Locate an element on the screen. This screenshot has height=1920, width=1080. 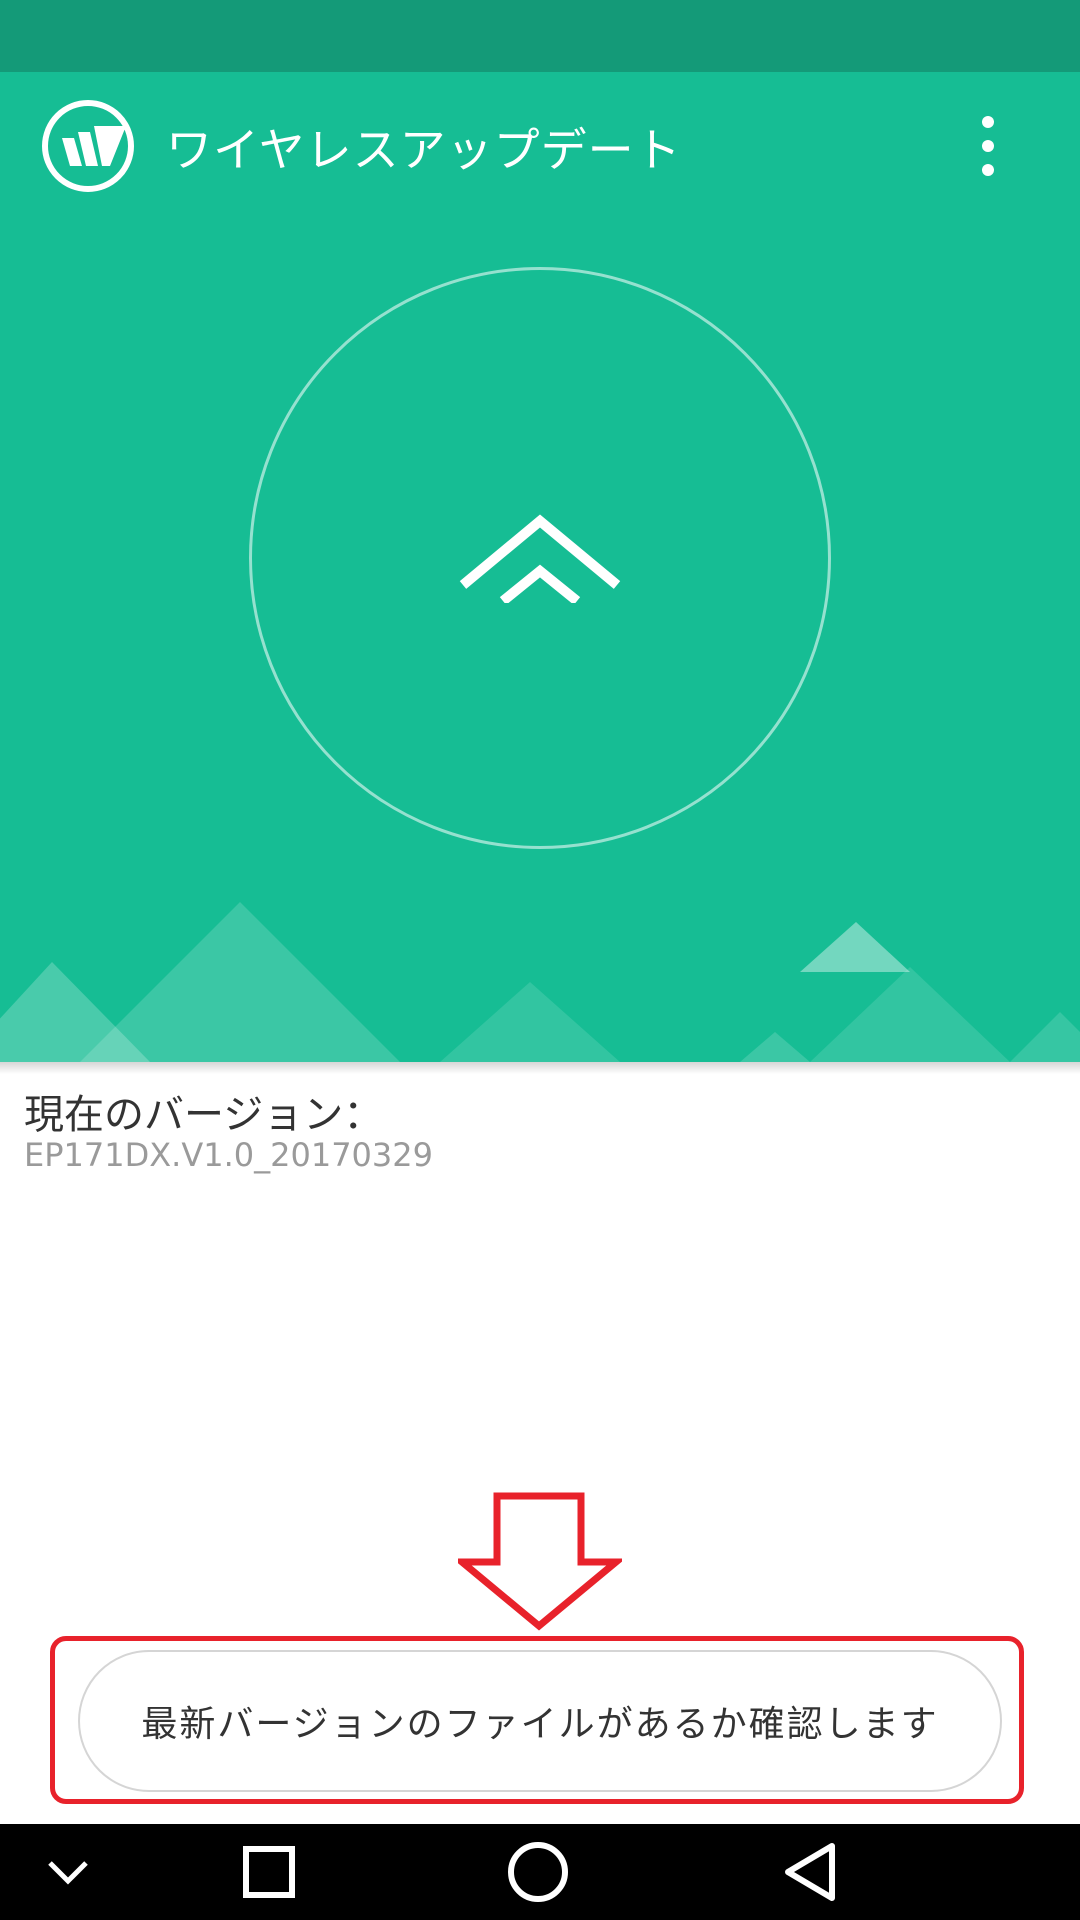
app-title: ワイヤレスアップデート is located at coordinates (424, 150).